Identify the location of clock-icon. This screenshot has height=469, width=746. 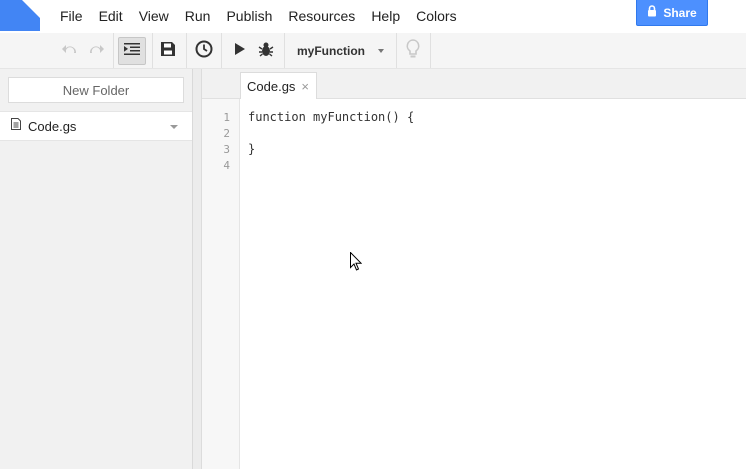
(204, 51).